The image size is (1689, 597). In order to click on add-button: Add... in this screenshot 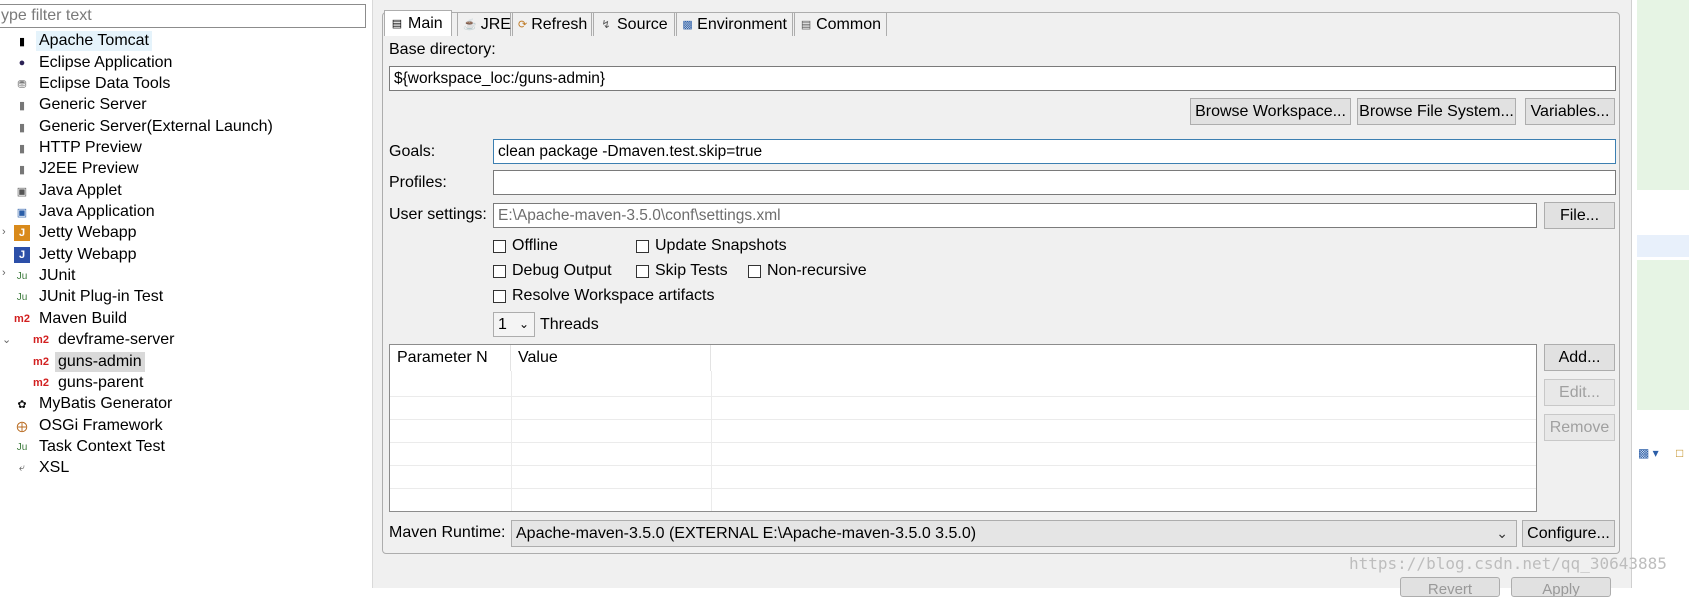, I will do `click(1579, 357)`.